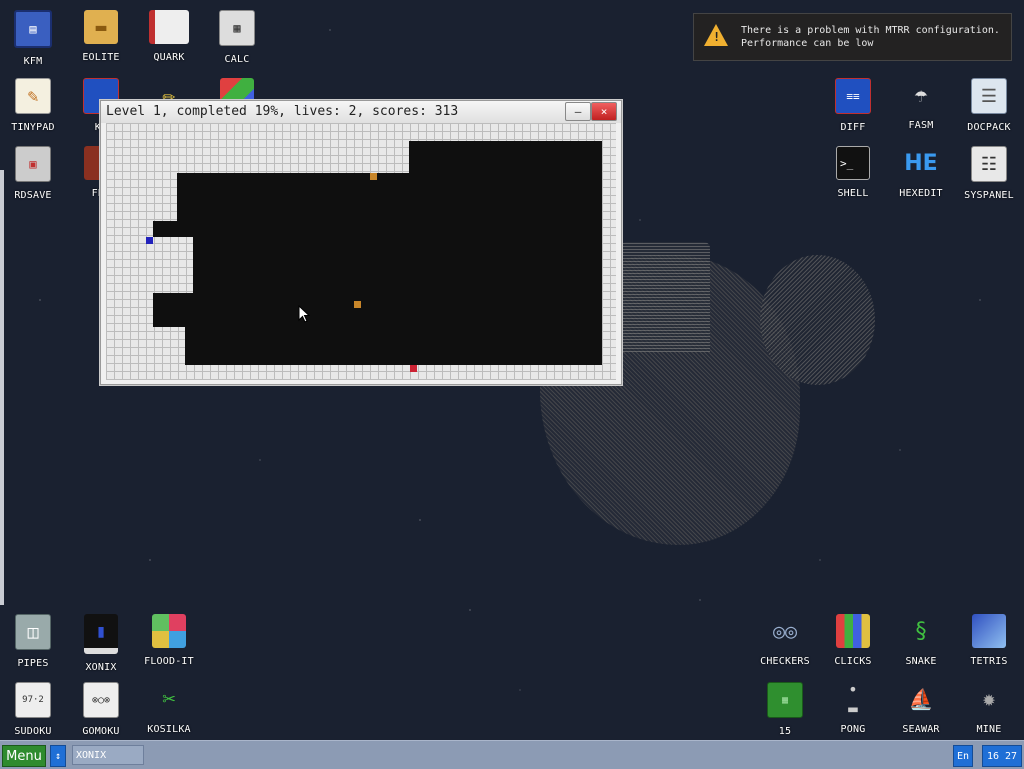  I want to click on desktop-icon-mine: ✹ MINE, so click(989, 709).